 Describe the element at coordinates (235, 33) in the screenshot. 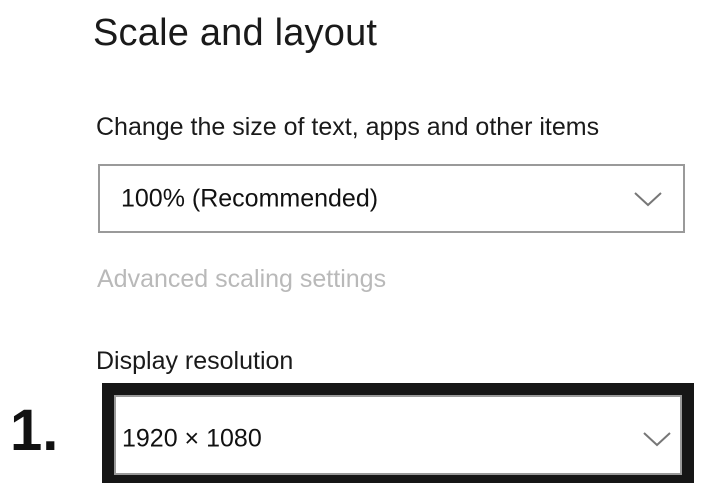

I see `section-title: Scale and layout` at that location.